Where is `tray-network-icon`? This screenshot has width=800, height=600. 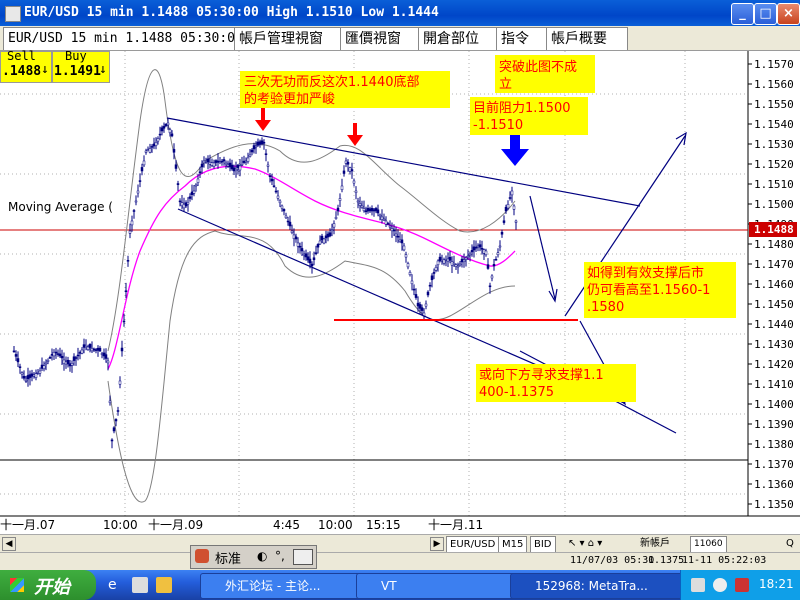 tray-network-icon is located at coordinates (698, 585).